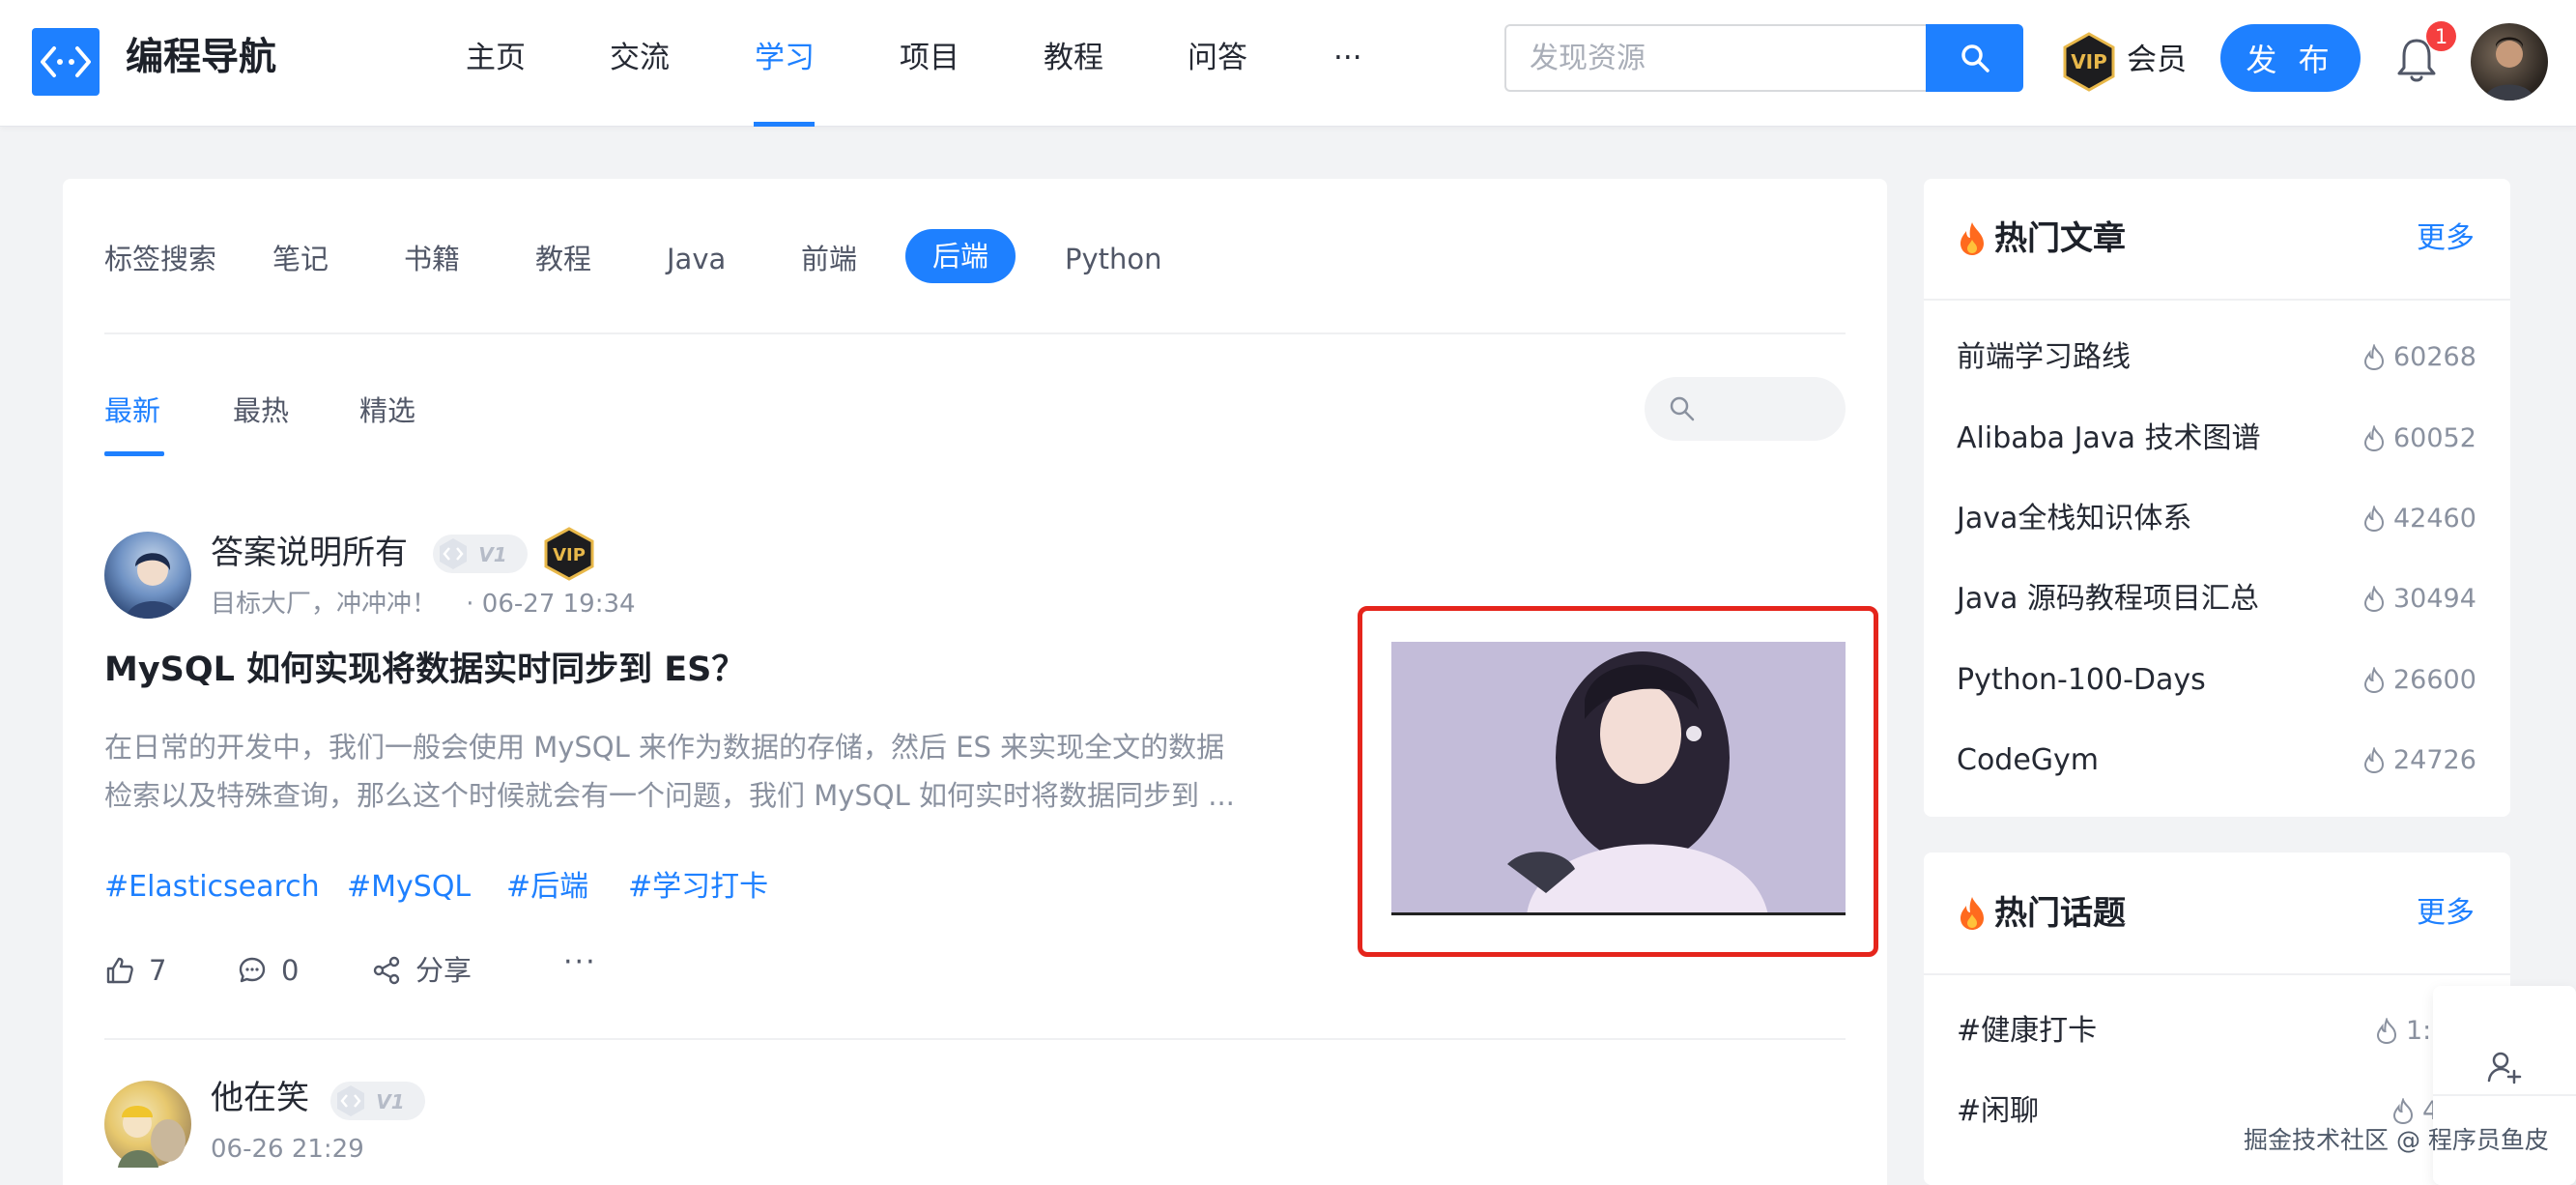  I want to click on hot-article-count: 60052, so click(2419, 439).